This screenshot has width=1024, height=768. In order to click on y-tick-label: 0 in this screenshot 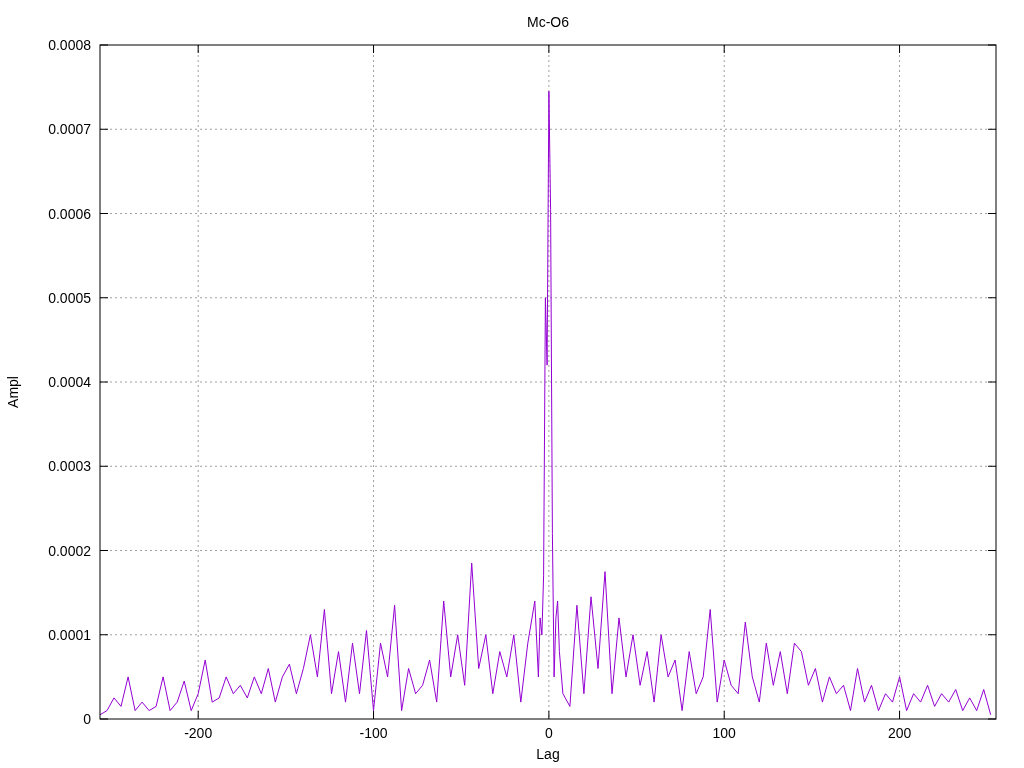, I will do `click(87, 719)`.